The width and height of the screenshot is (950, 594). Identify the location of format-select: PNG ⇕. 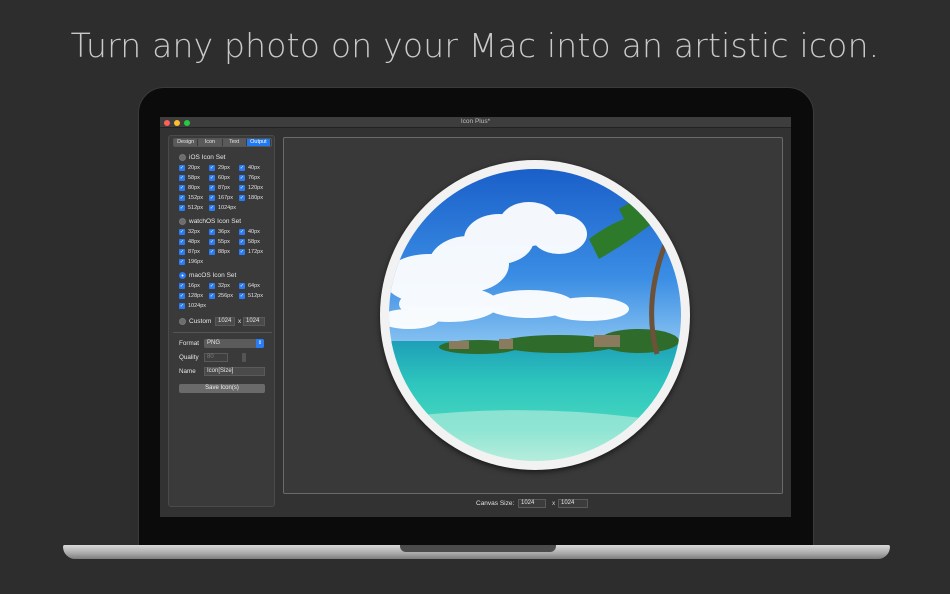
(234, 343).